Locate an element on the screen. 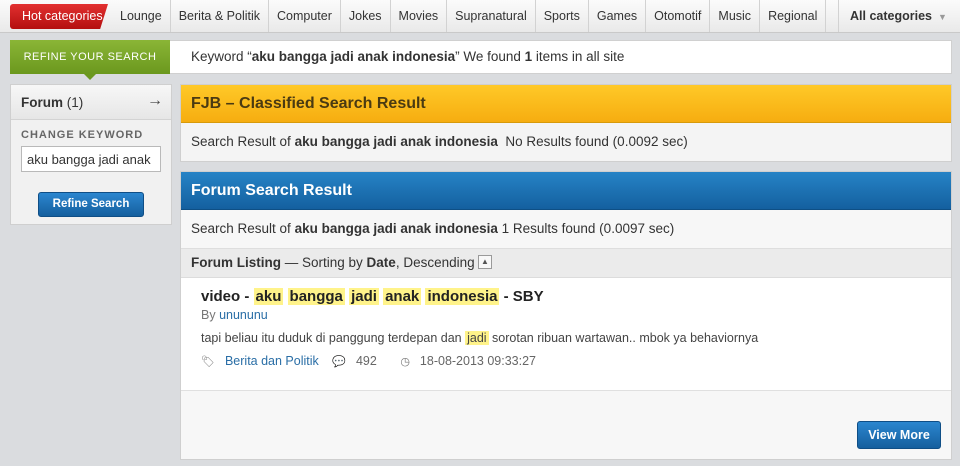  comment-count: 492 is located at coordinates (366, 361).